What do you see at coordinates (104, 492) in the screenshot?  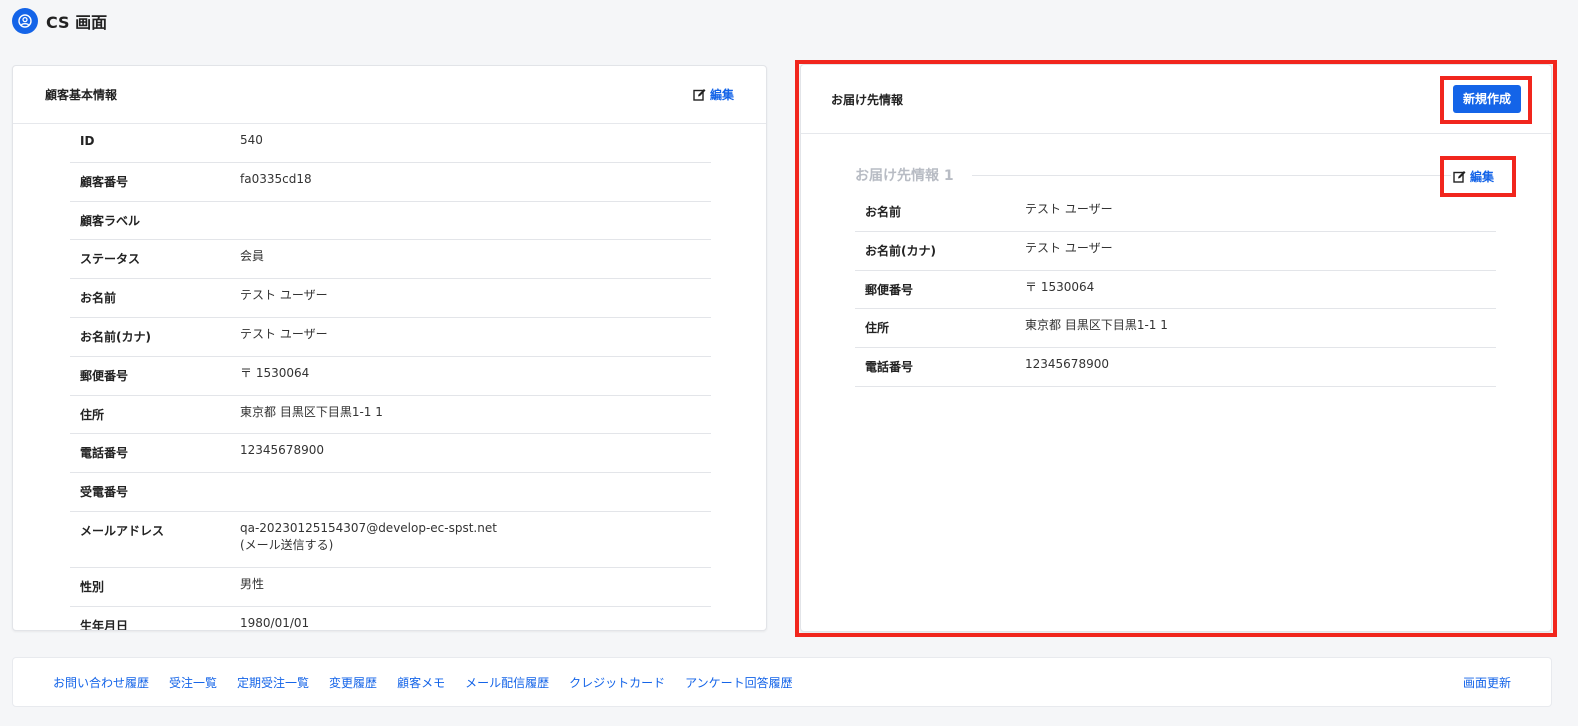 I see `row-label: 受電番号` at bounding box center [104, 492].